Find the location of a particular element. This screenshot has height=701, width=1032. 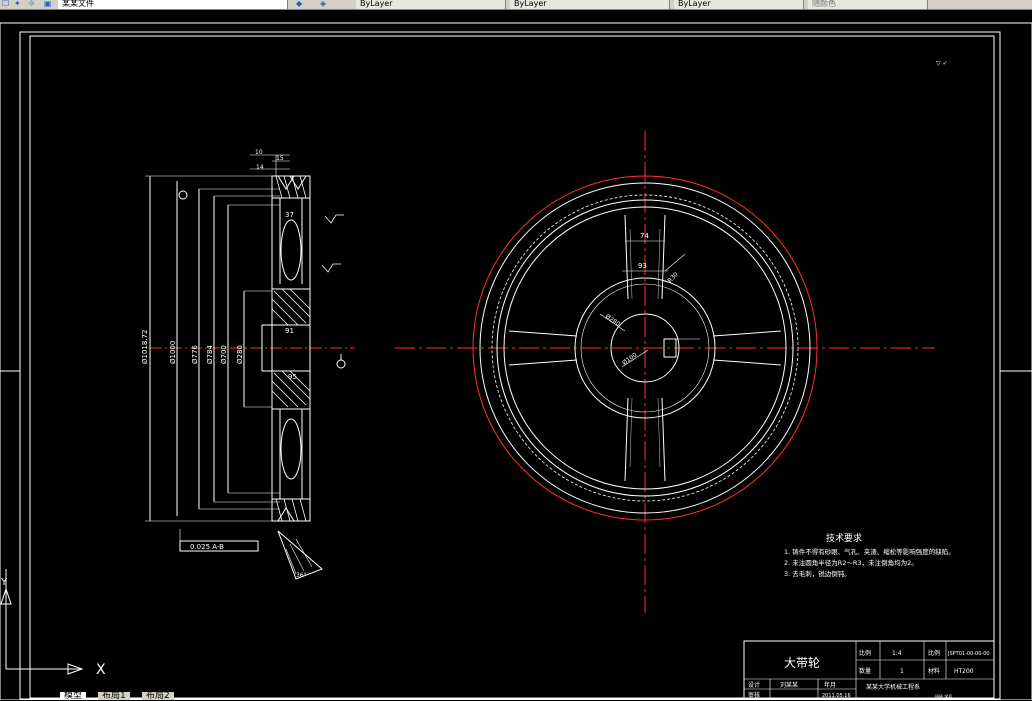

dim-text: 91 is located at coordinates (289, 331).